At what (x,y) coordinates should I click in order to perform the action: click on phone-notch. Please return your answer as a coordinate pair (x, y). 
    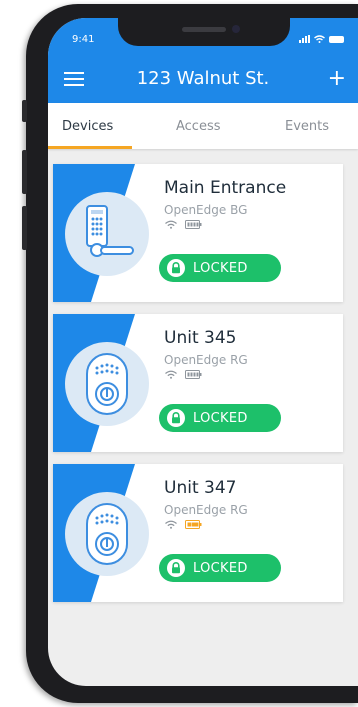
    Looking at the image, I should click on (204, 32).